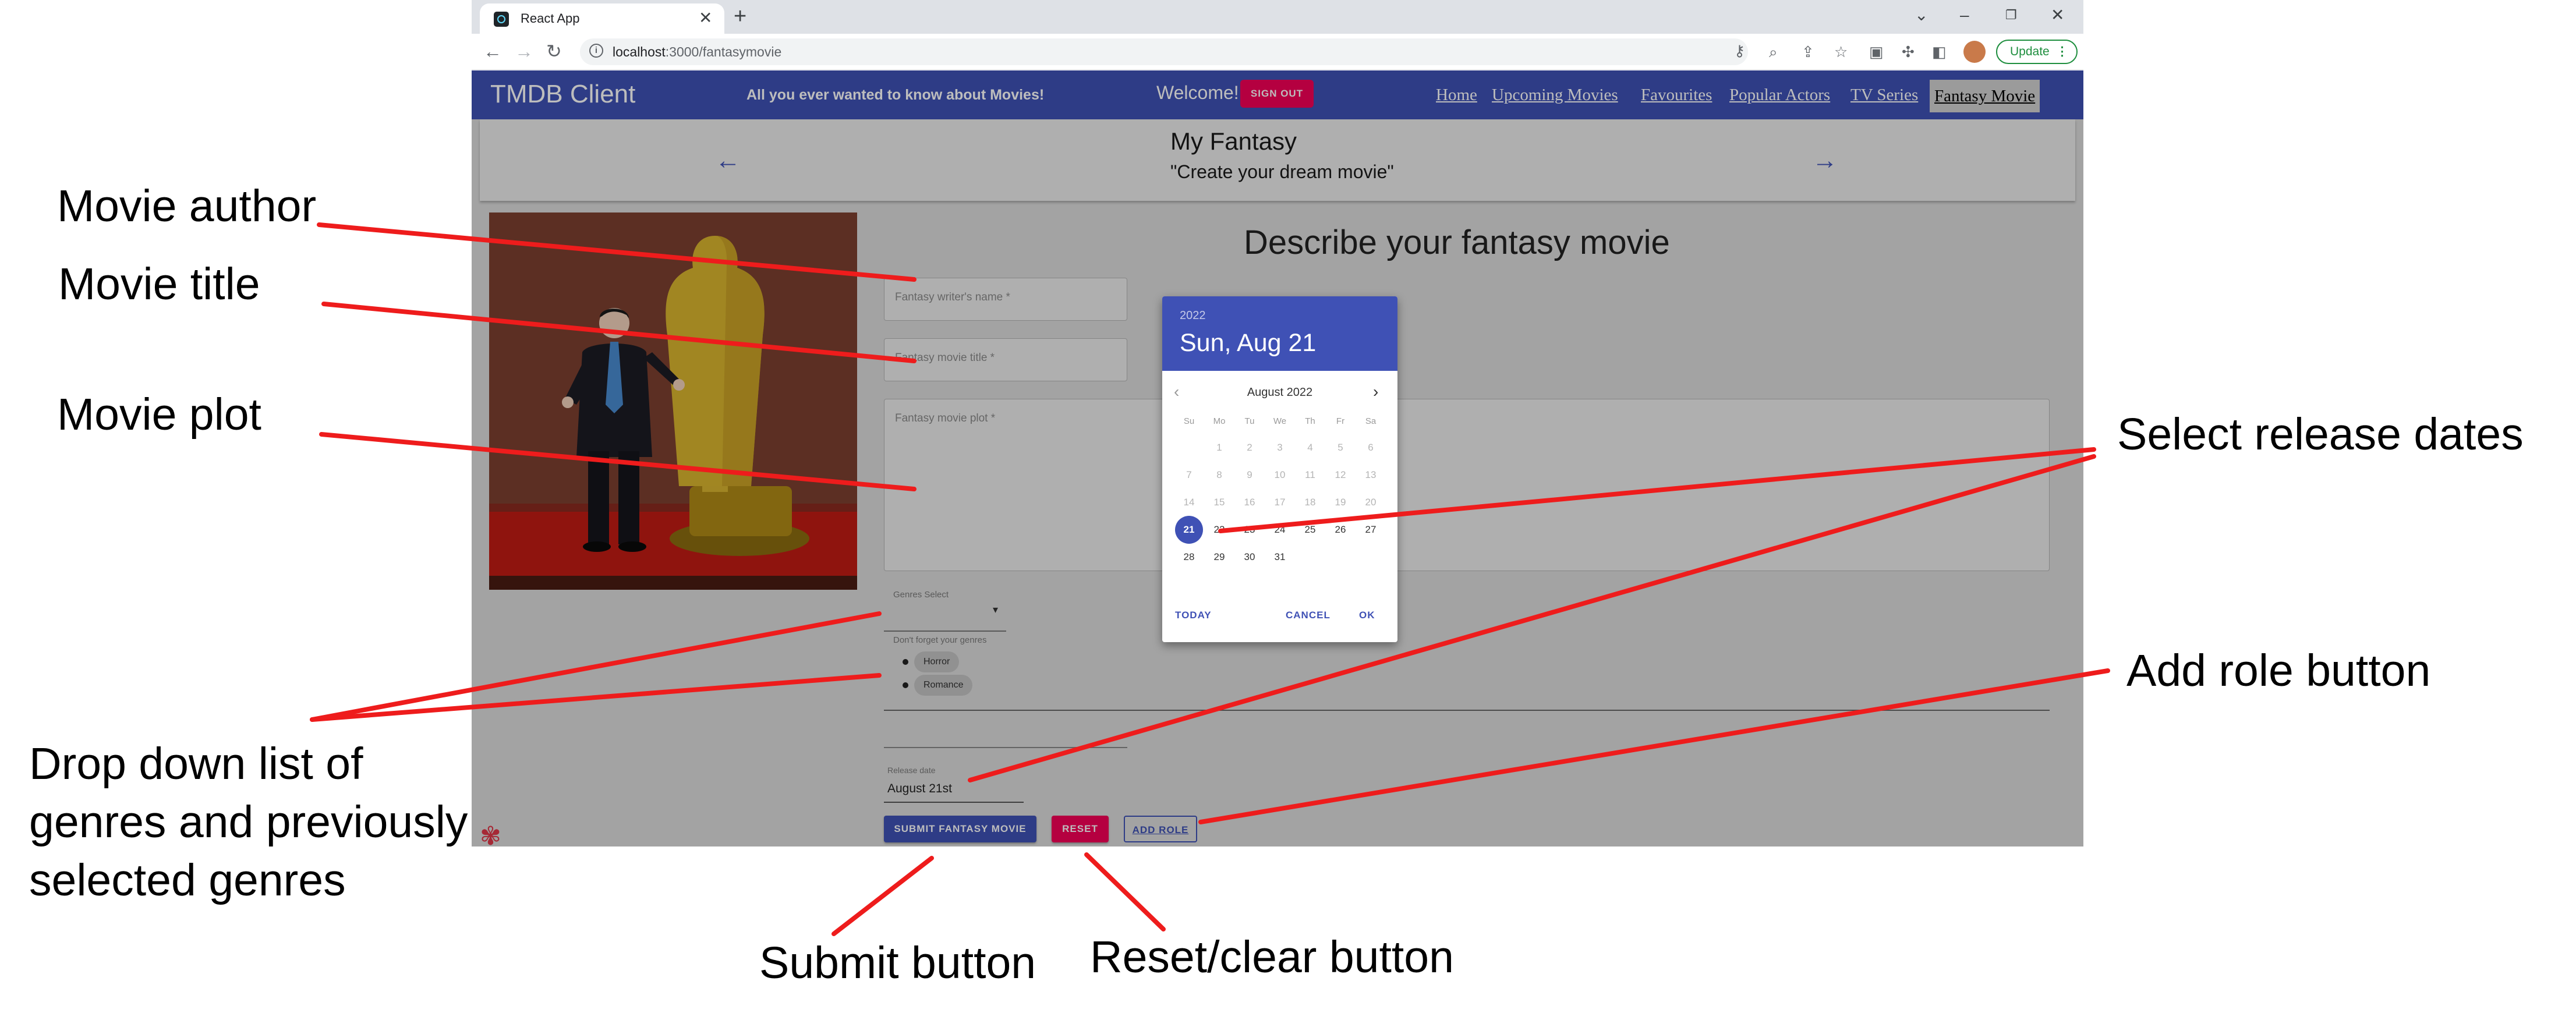  Describe the element at coordinates (1250, 475) in the screenshot. I see `calendar-day: 9` at that location.